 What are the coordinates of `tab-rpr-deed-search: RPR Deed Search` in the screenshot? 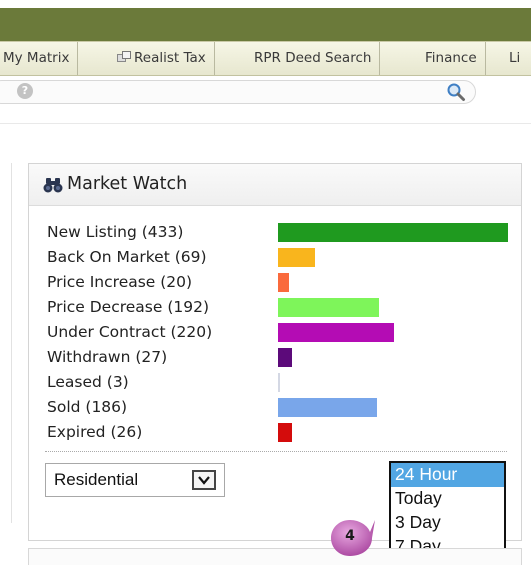 It's located at (313, 58).